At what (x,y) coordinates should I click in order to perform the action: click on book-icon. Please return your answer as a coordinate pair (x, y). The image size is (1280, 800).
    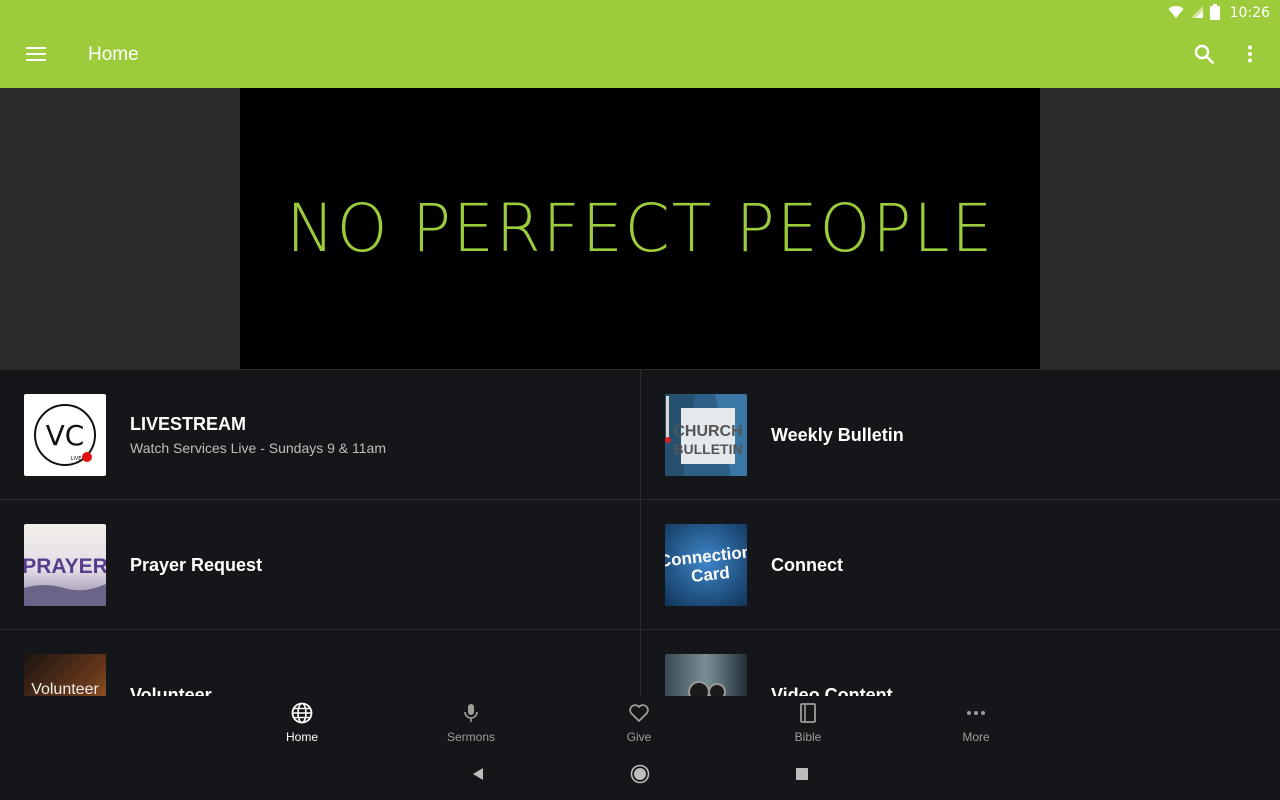
    Looking at the image, I should click on (808, 716).